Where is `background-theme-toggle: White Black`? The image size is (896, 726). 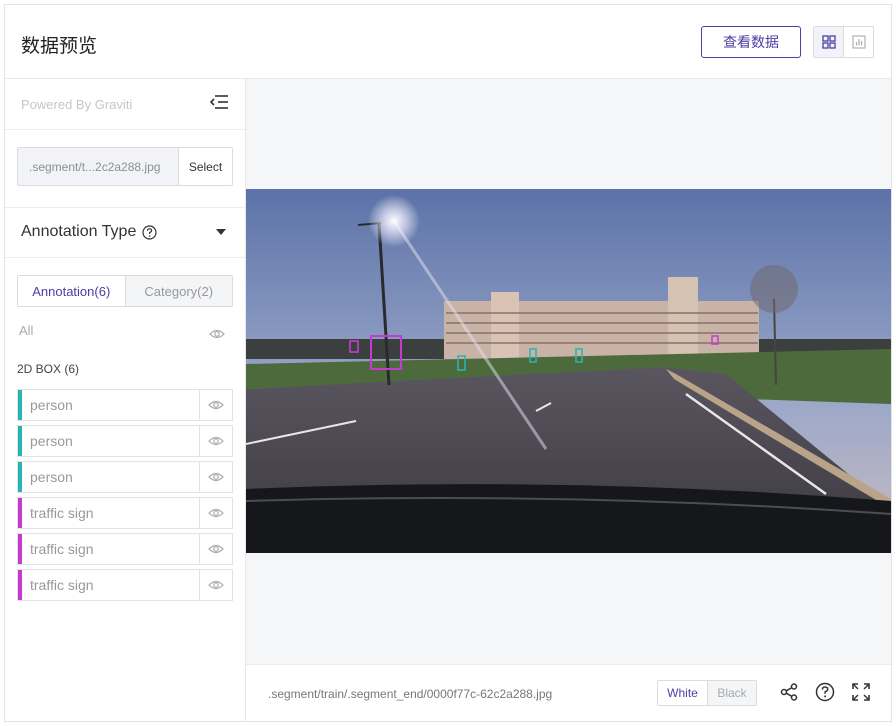 background-theme-toggle: White Black is located at coordinates (707, 693).